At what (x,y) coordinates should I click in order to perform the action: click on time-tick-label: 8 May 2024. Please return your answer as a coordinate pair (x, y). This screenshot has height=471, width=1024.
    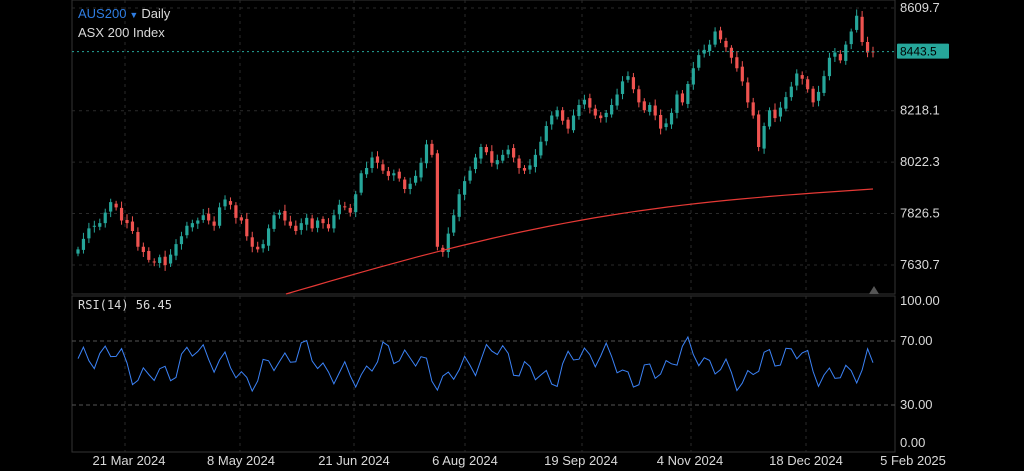
    Looking at the image, I should click on (241, 460).